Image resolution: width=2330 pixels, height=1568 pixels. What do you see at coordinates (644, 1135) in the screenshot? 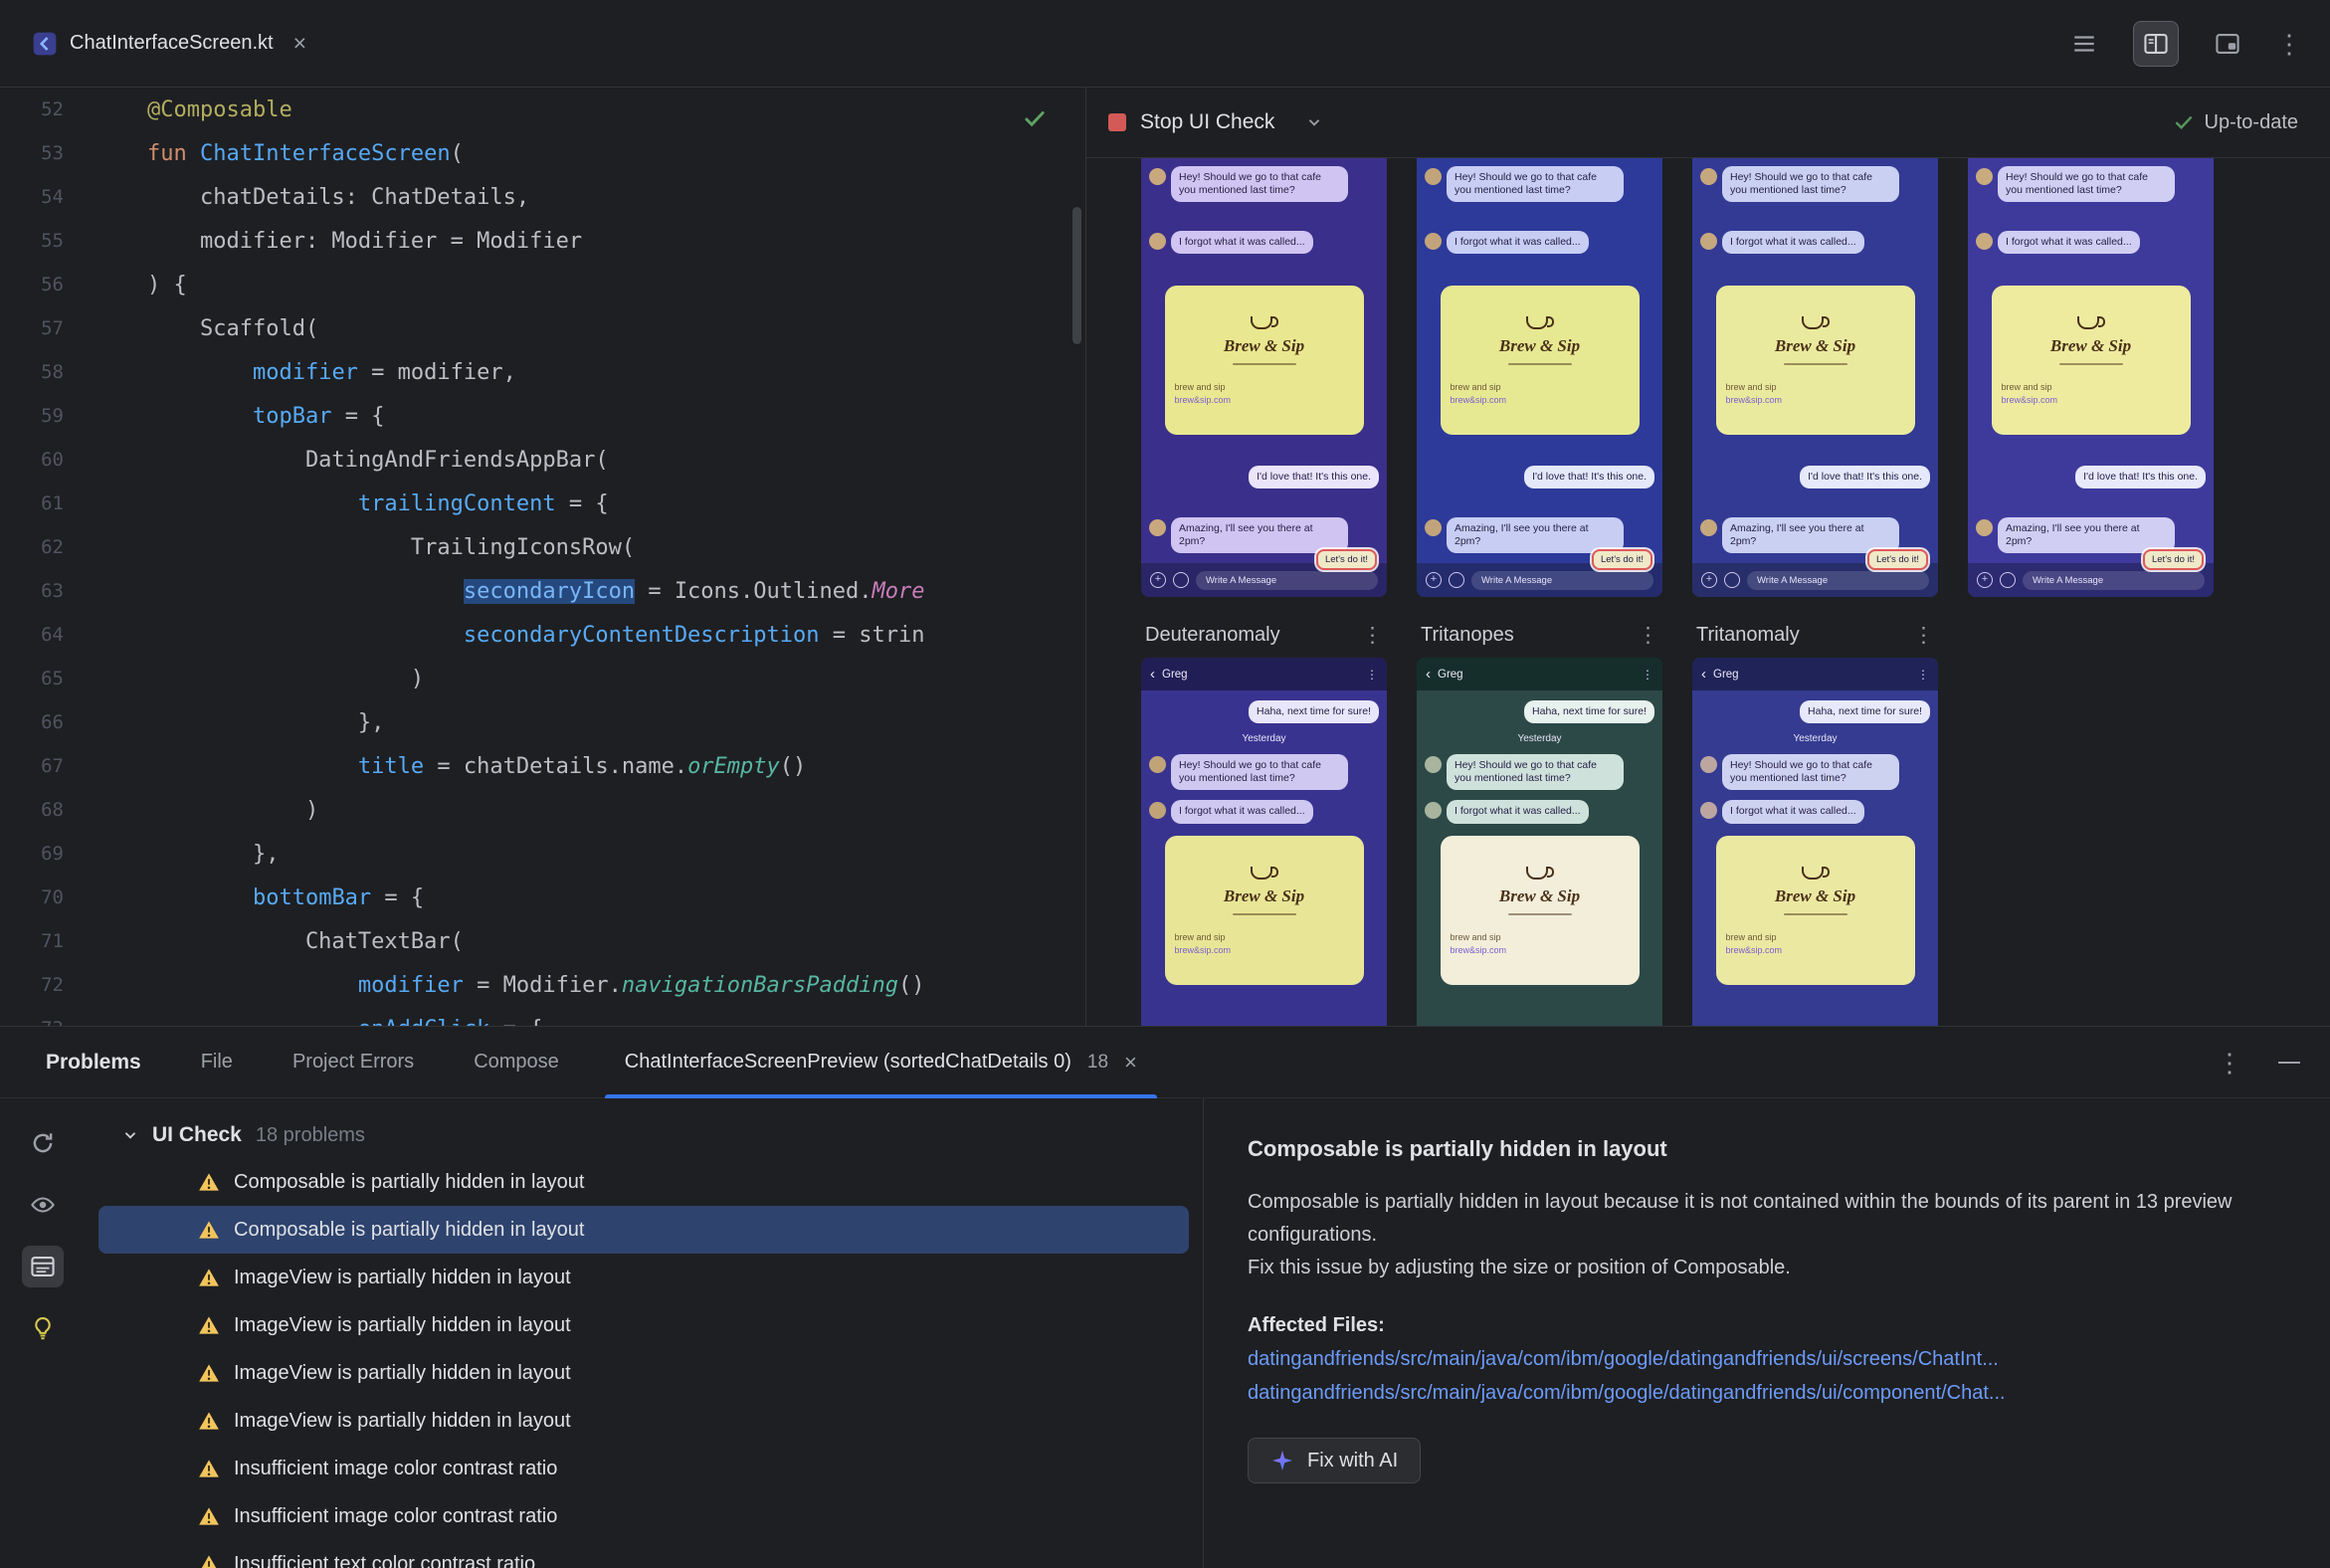
I see `problems-group-header: UI Check 18 problems` at bounding box center [644, 1135].